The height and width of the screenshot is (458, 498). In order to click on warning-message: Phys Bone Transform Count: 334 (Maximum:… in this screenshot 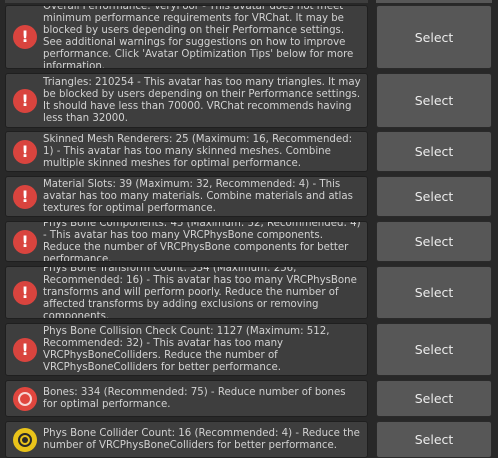, I will do `click(200, 292)`.